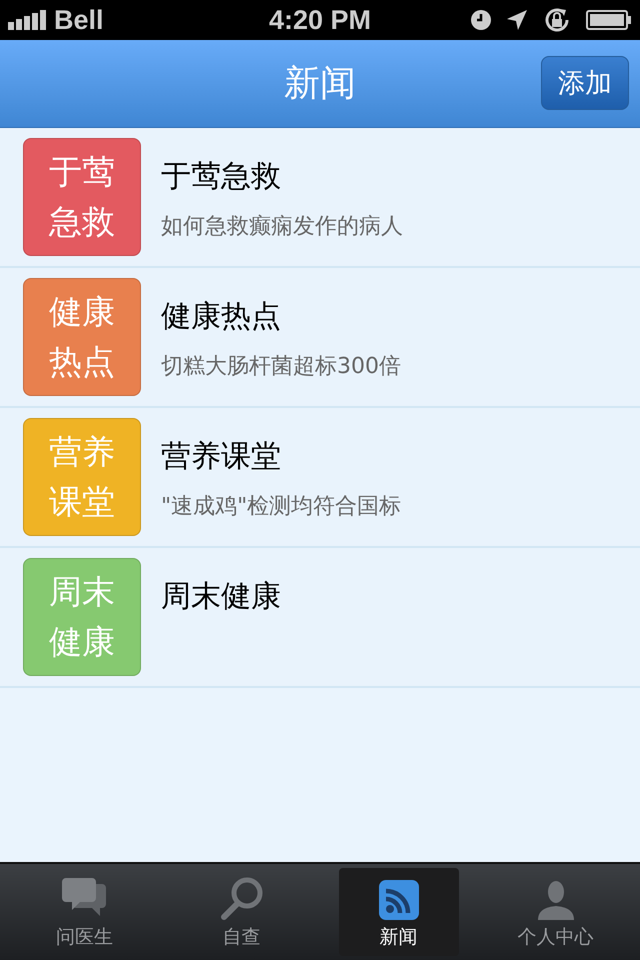  I want to click on category-tile: 于莺急救, so click(82, 197).